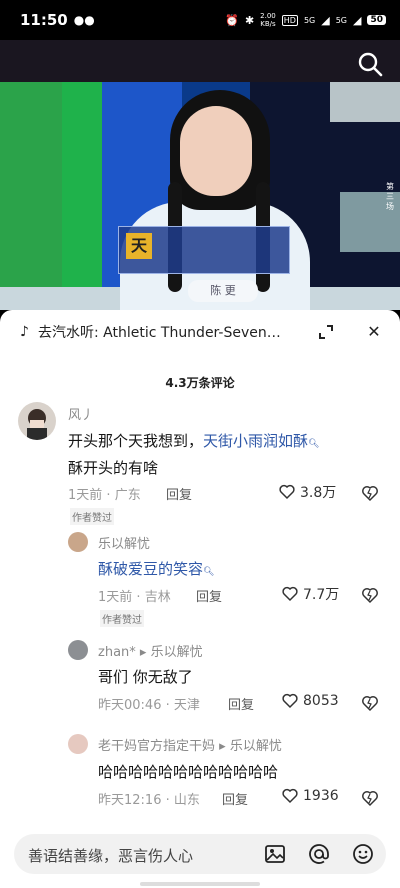 This screenshot has width=400, height=888. I want to click on status-time: 11:50, so click(44, 20).